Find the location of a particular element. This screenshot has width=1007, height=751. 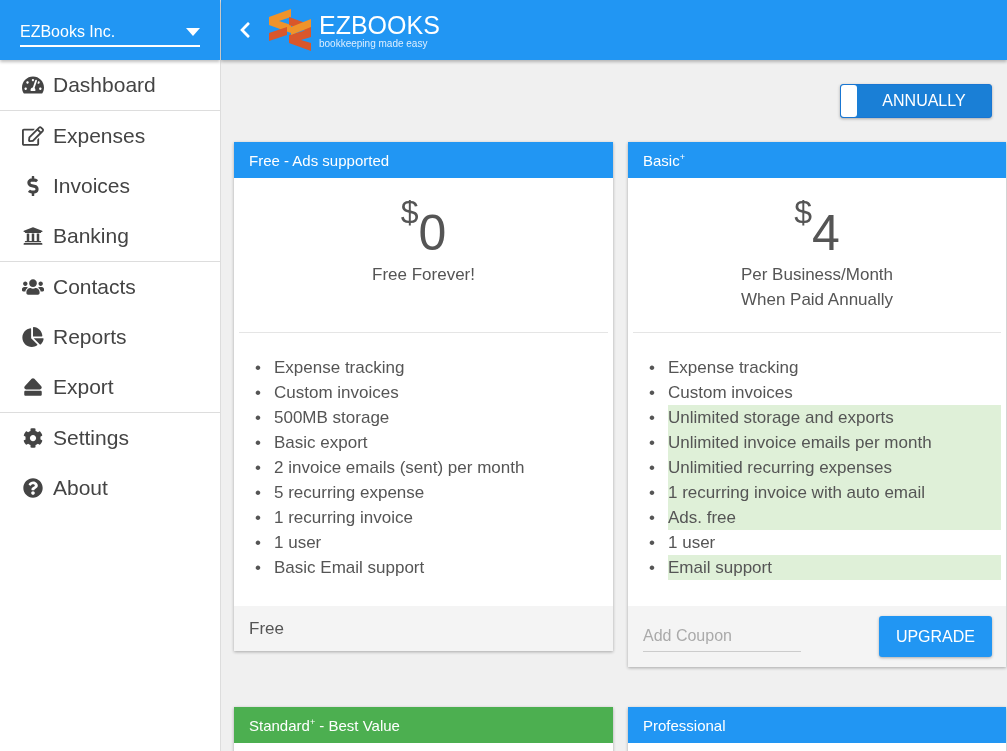

feature-item: Basic export is located at coordinates (321, 443).